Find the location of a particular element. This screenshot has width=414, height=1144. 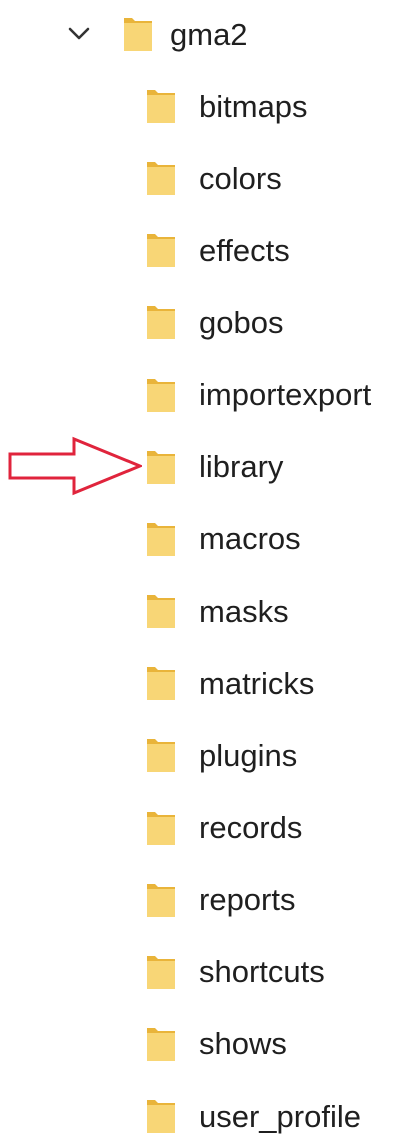

tree-item-user-profile: user_profile is located at coordinates (253, 1116).